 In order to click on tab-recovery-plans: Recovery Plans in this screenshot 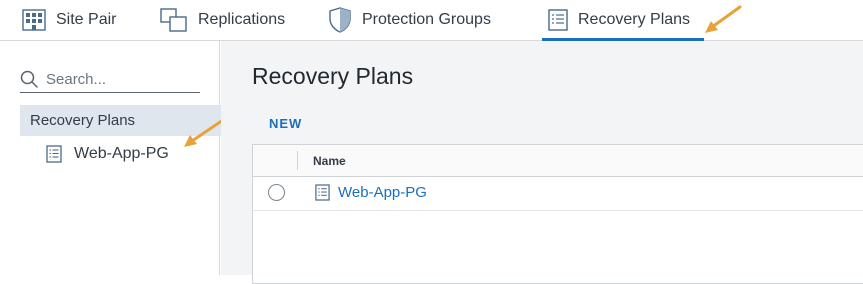, I will do `click(623, 20)`.